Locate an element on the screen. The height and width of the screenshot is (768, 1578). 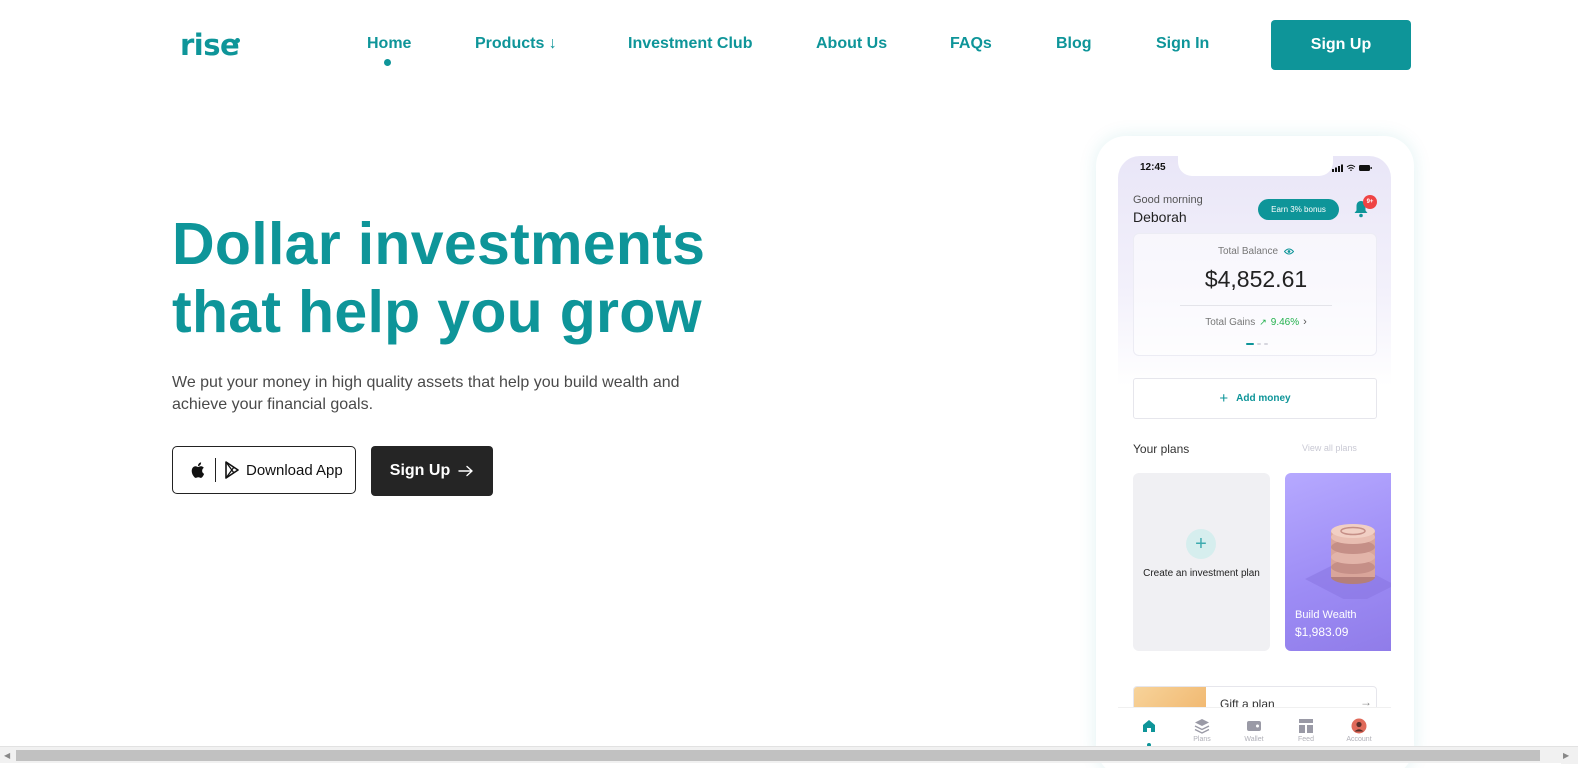
nav-sign-in: Sign In is located at coordinates (1182, 44).